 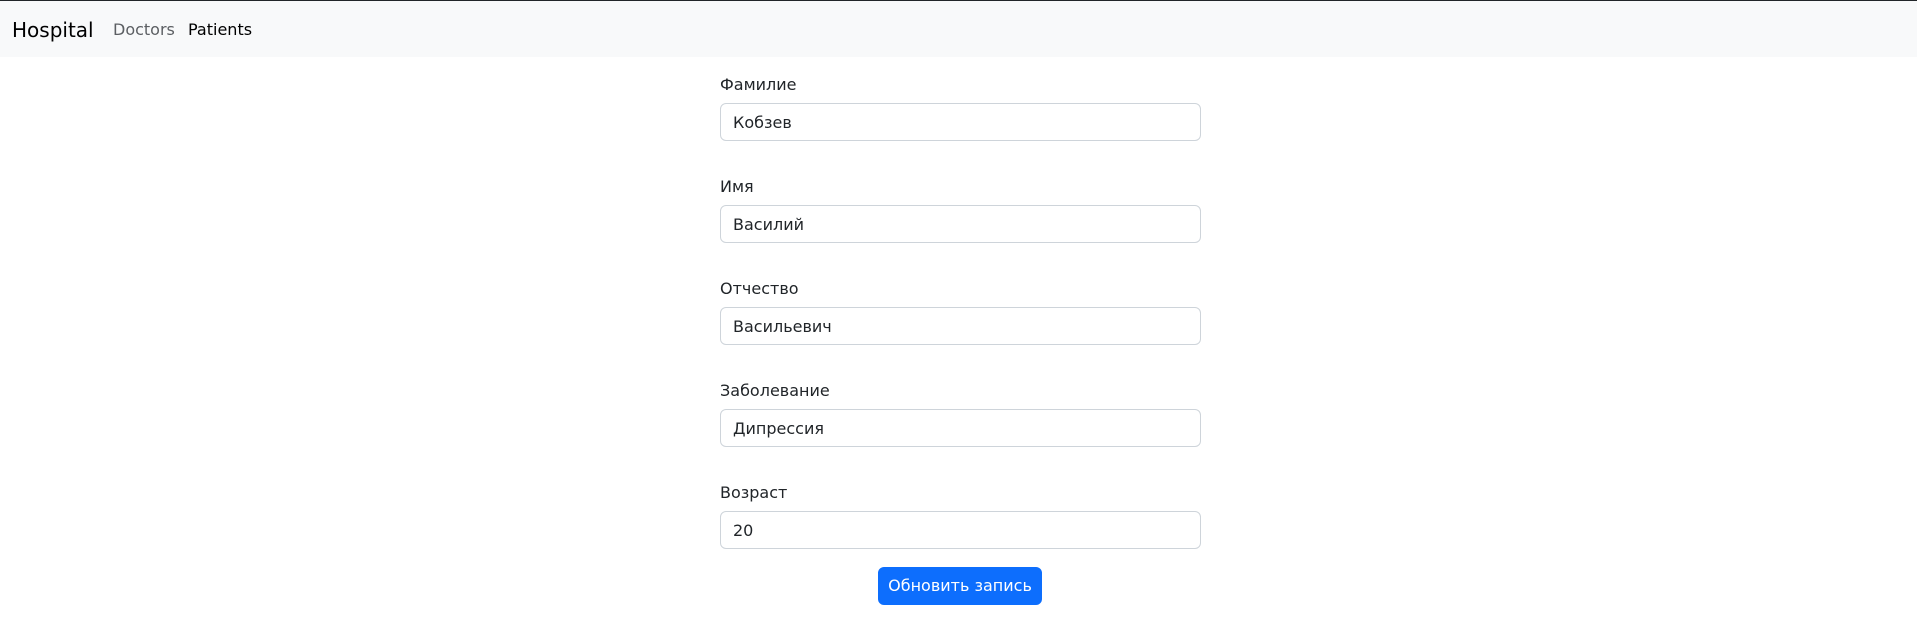 I want to click on disease-label: Заболевание, so click(x=775, y=390).